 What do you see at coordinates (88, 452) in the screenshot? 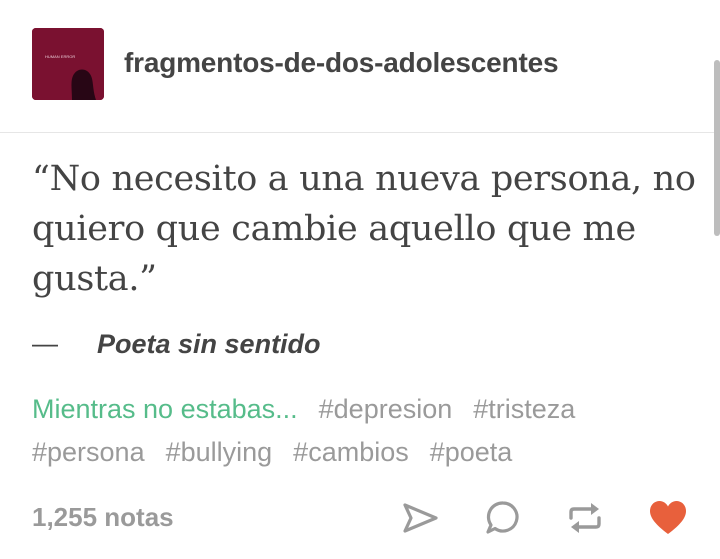
I see `tag-persona: #persona` at bounding box center [88, 452].